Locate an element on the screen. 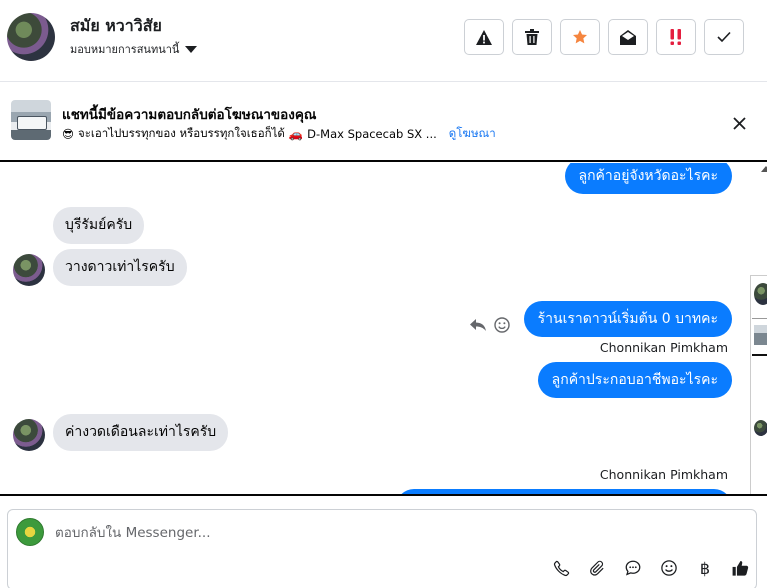  chevron-down-icon is located at coordinates (191, 49).